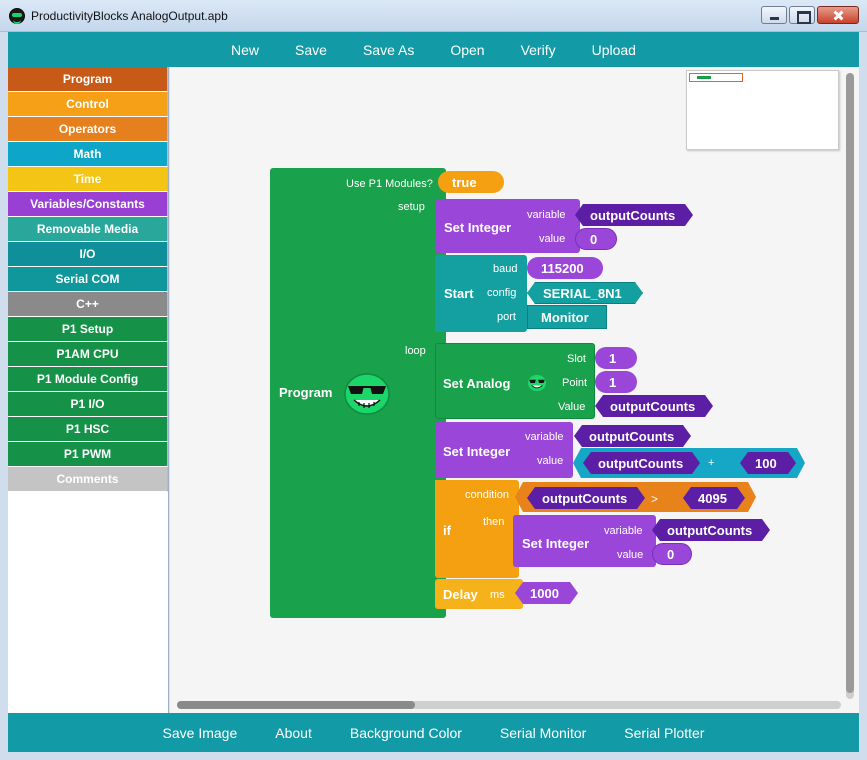 The width and height of the screenshot is (867, 760). I want to click on maximize-button, so click(802, 15).